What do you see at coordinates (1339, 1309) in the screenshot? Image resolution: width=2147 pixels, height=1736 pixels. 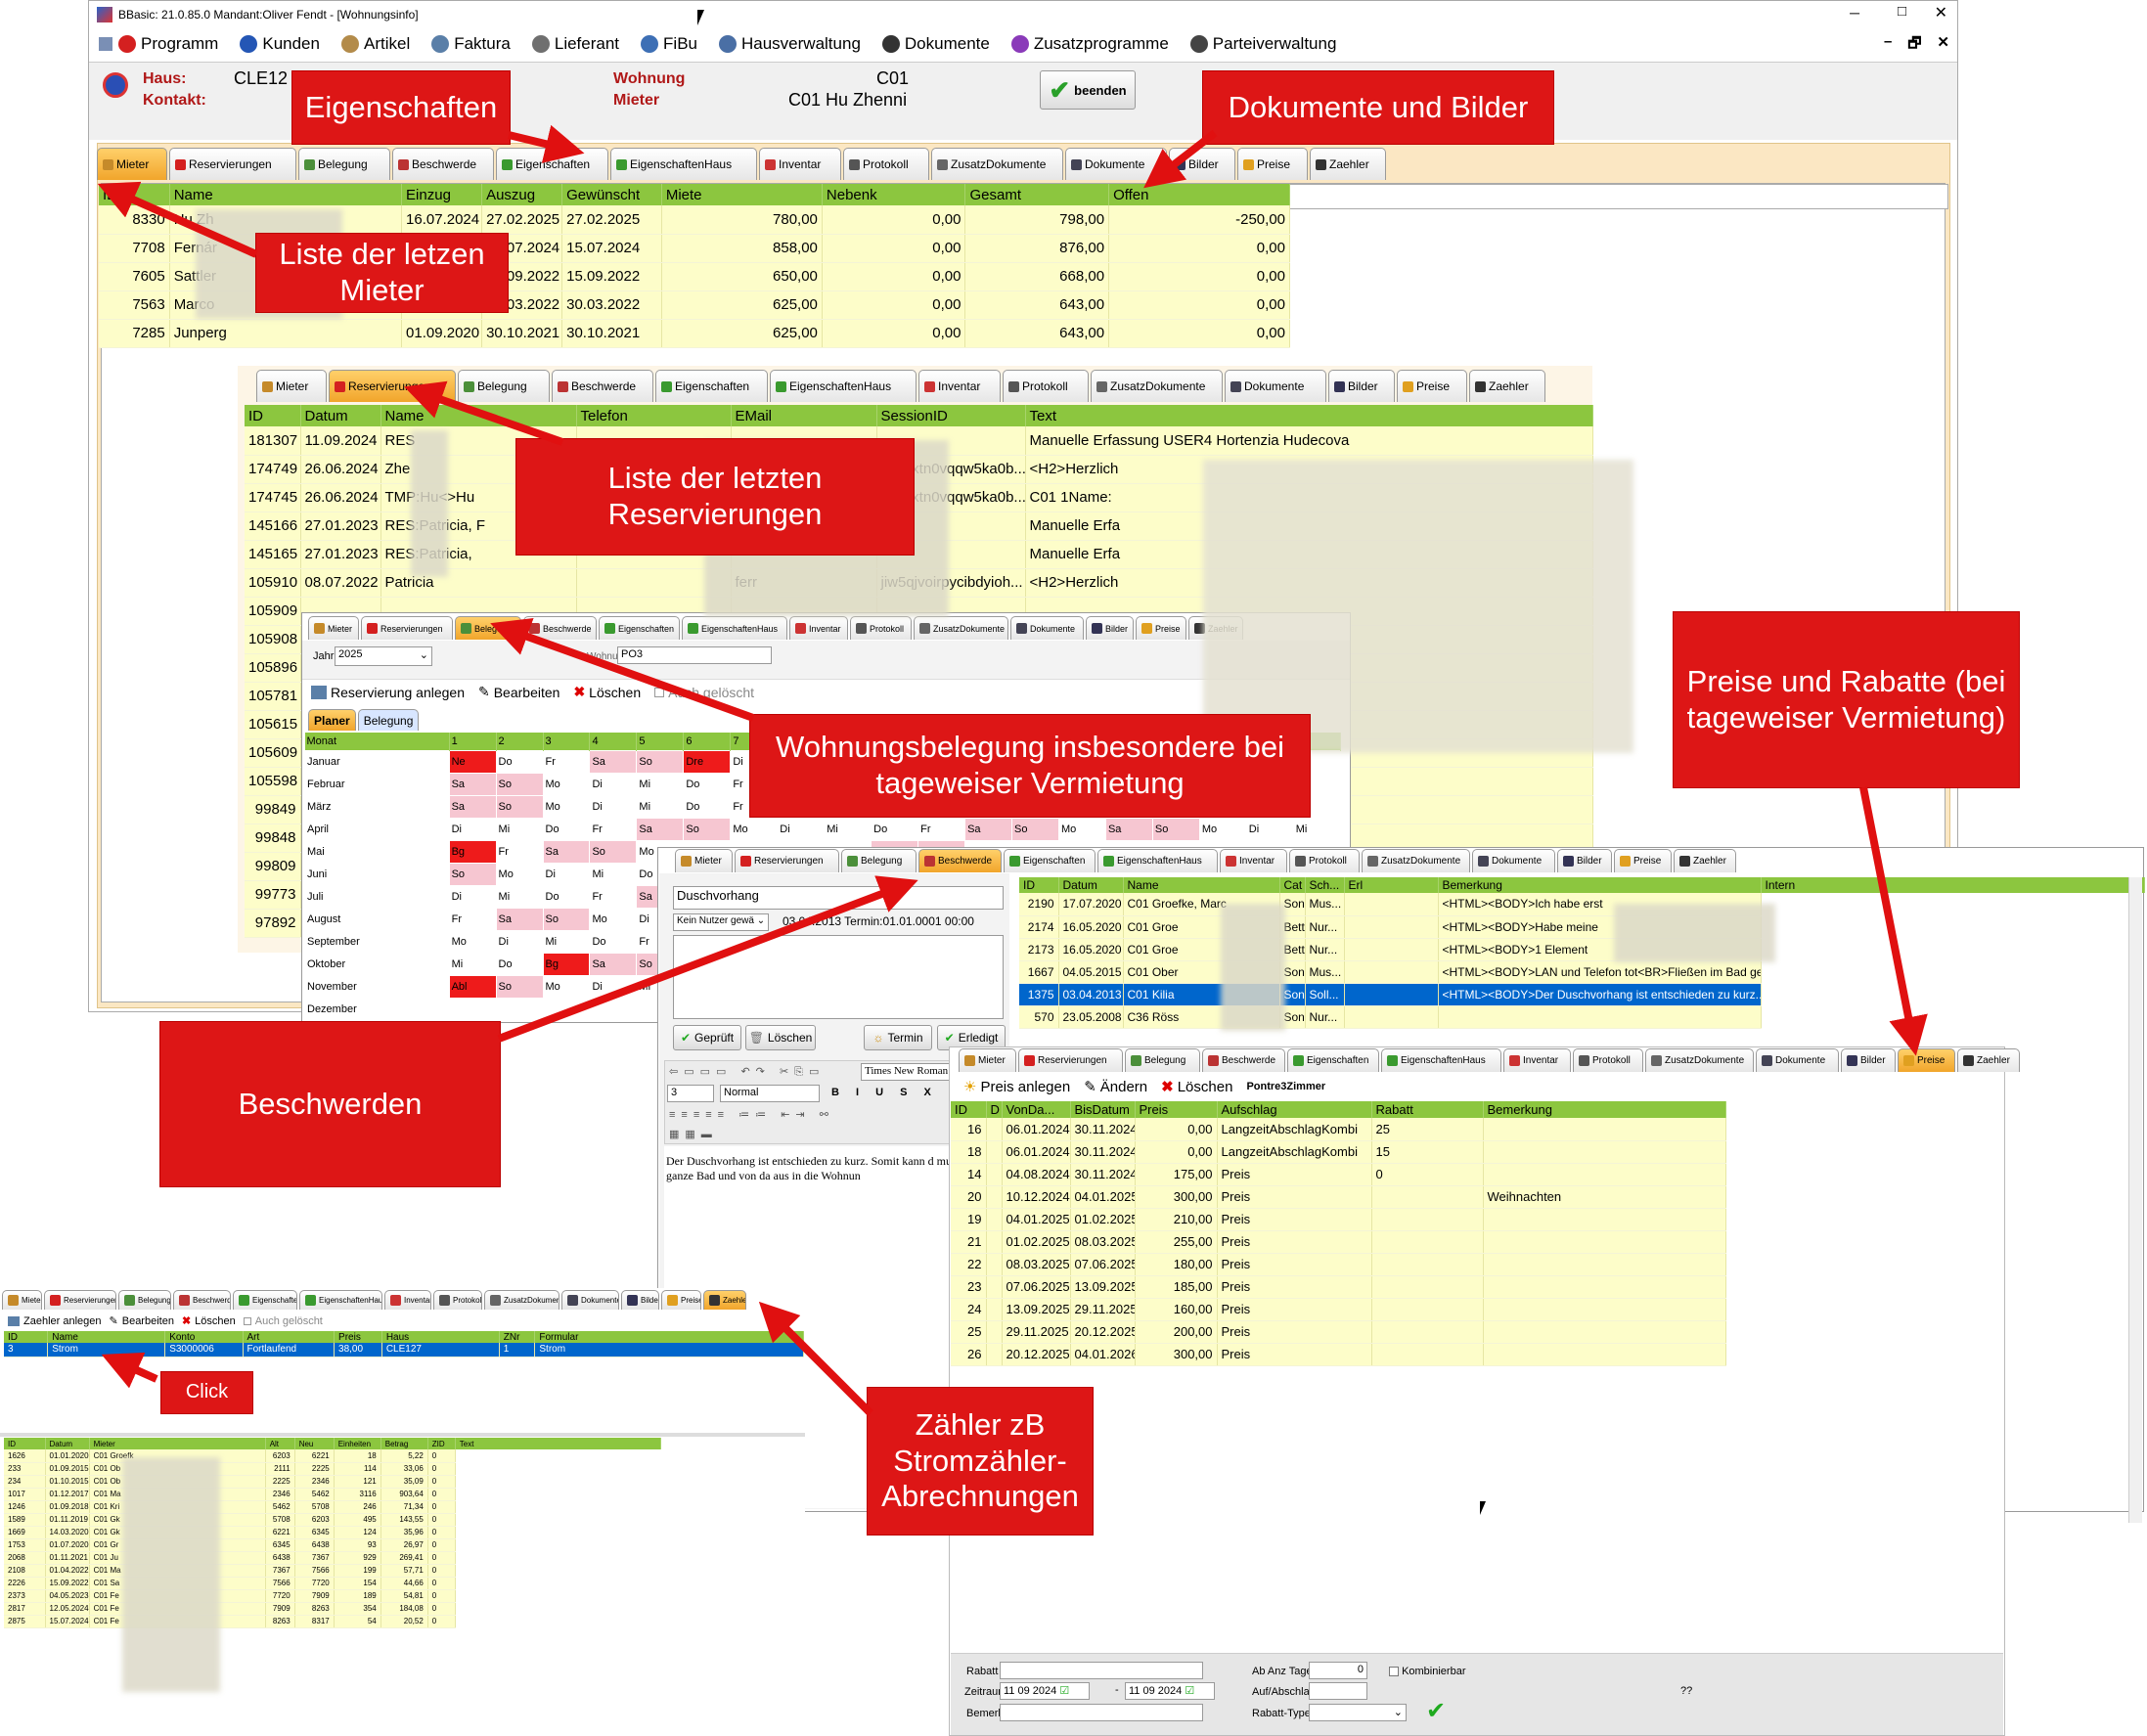 I see `table-row: 24 13.09.2025 29.11.2025 160,00 Preis` at bounding box center [1339, 1309].